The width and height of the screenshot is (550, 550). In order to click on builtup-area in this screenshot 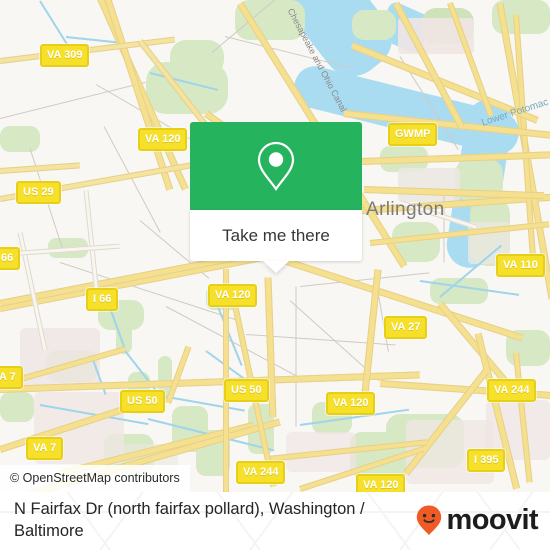, I will do `click(429, 185)`.